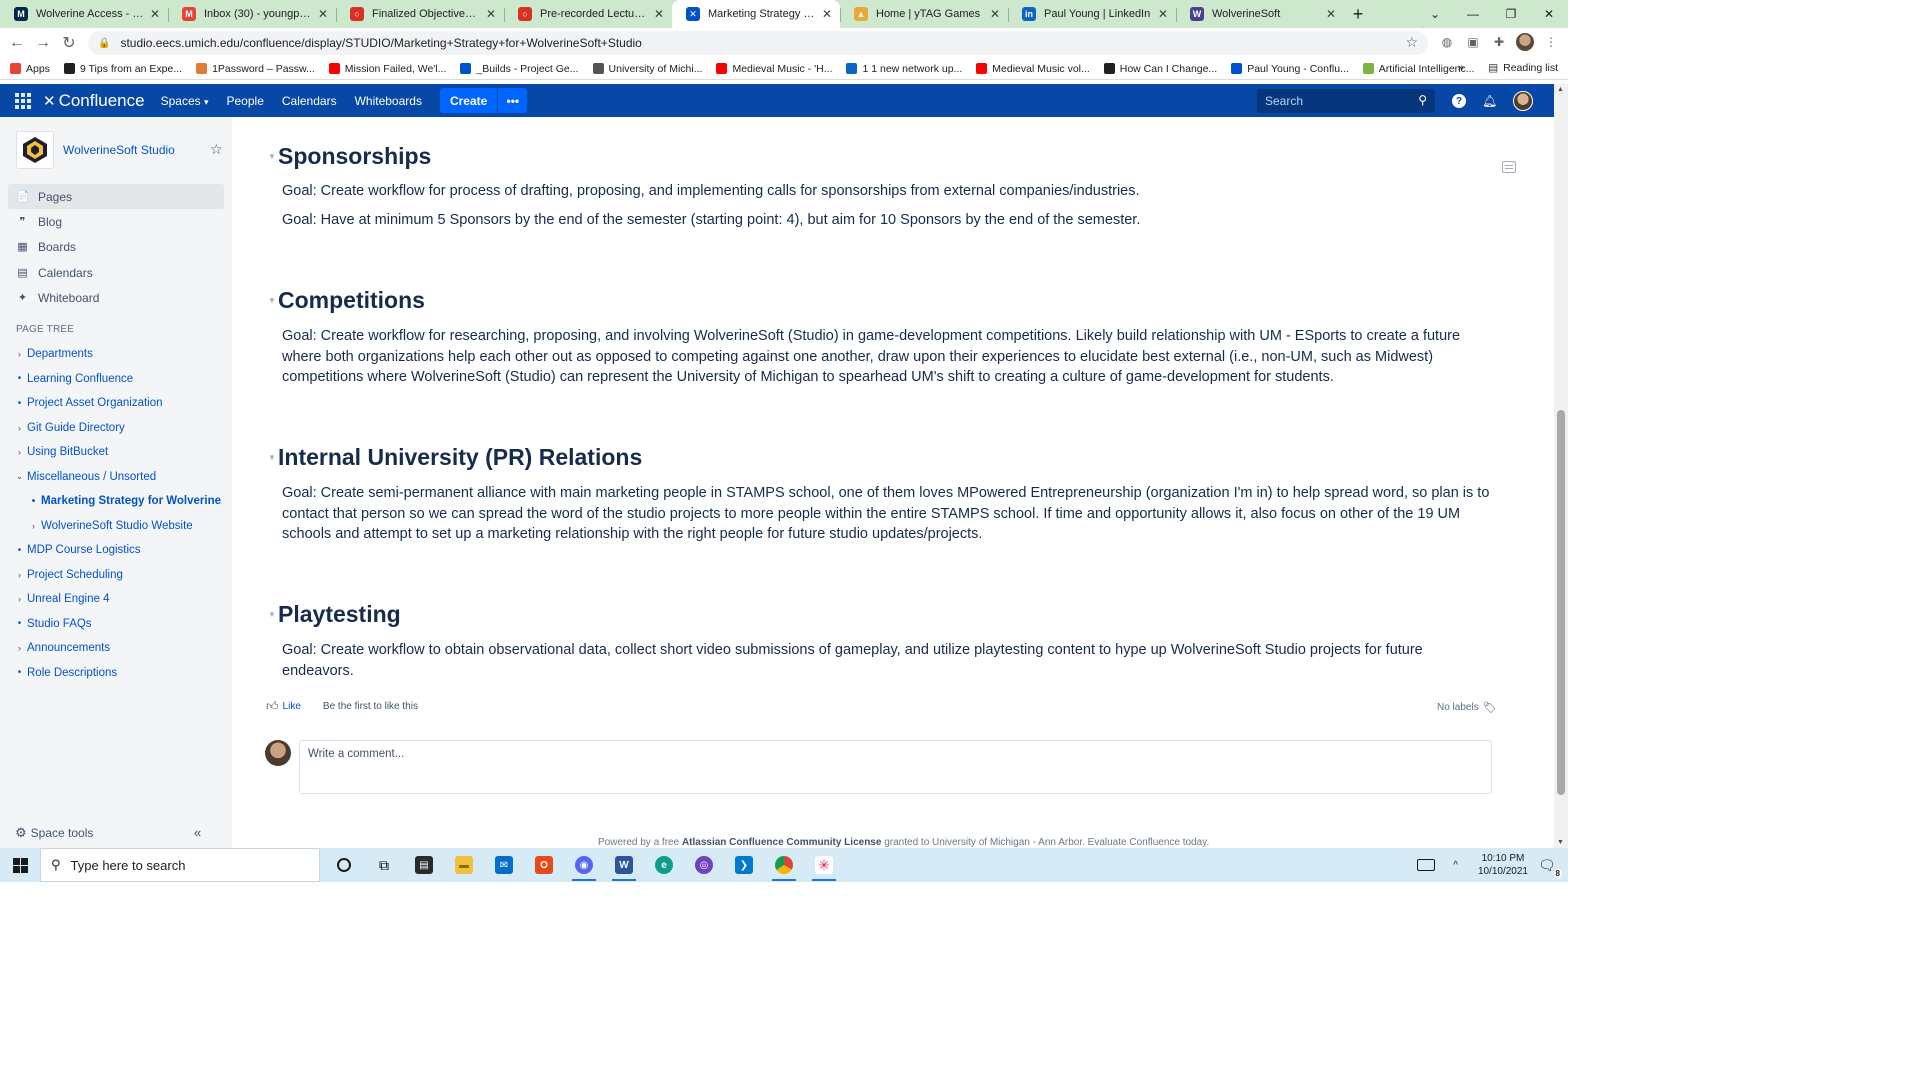  I want to click on like-button: Like, so click(292, 706).